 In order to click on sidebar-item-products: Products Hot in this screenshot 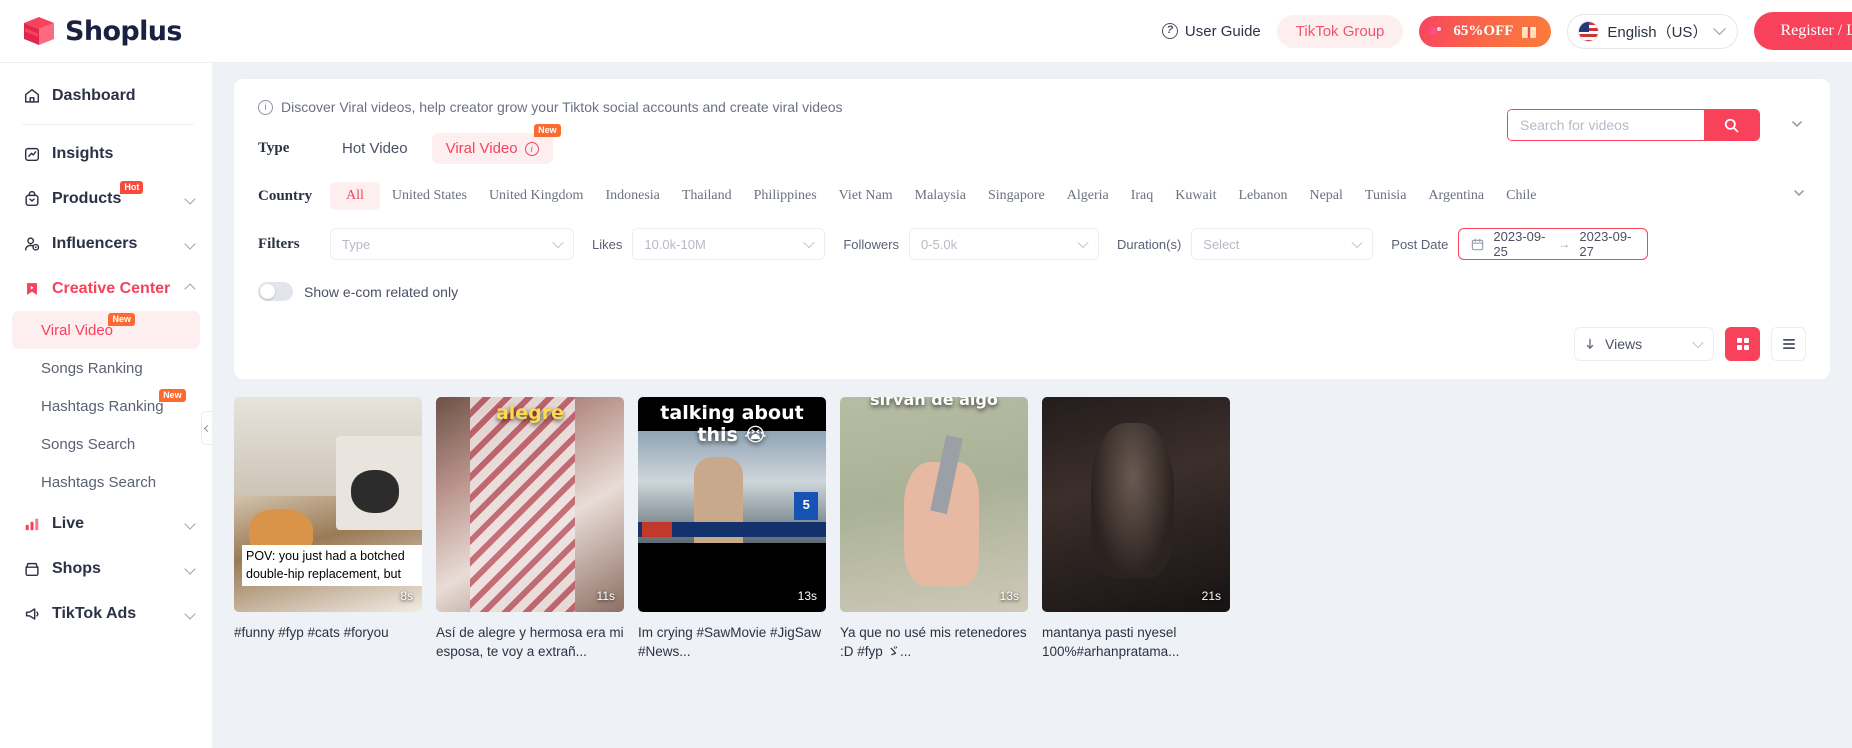, I will do `click(106, 198)`.